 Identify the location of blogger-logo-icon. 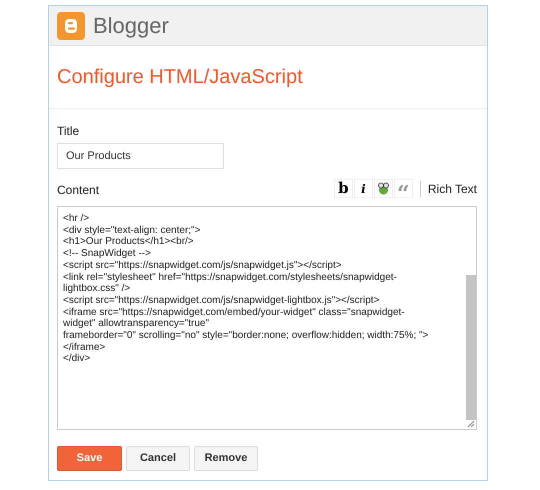
(71, 26).